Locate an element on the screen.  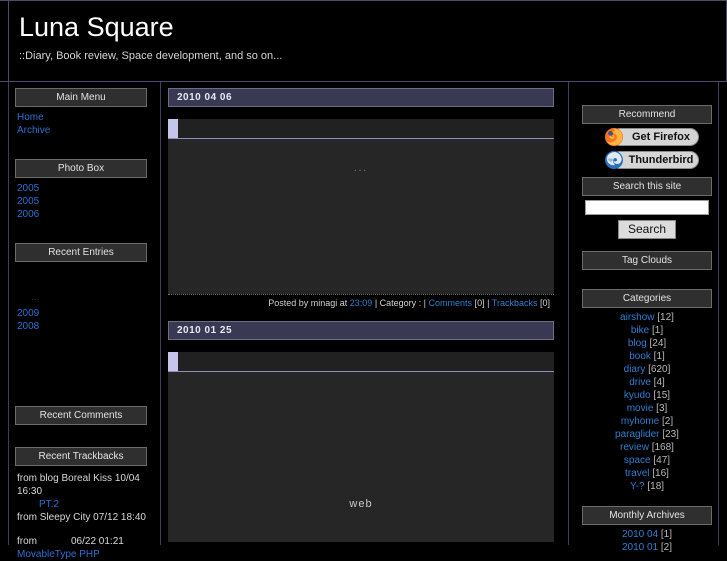
category-item: Y-? [18] is located at coordinates (647, 486).